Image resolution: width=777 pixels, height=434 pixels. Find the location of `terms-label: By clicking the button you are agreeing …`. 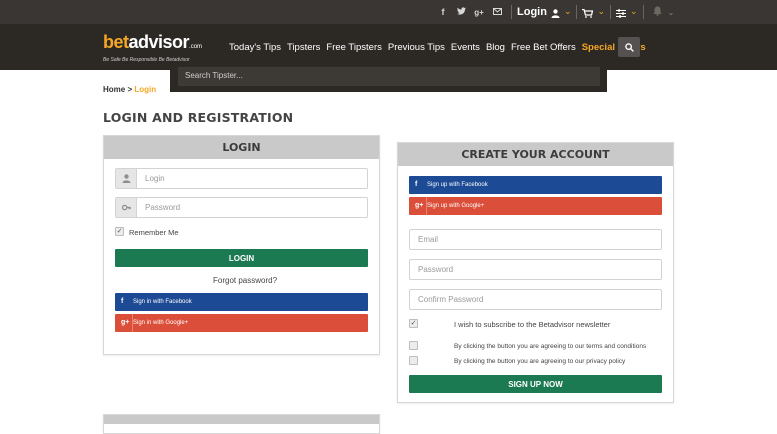

terms-label: By clicking the button you are agreeing … is located at coordinates (550, 346).